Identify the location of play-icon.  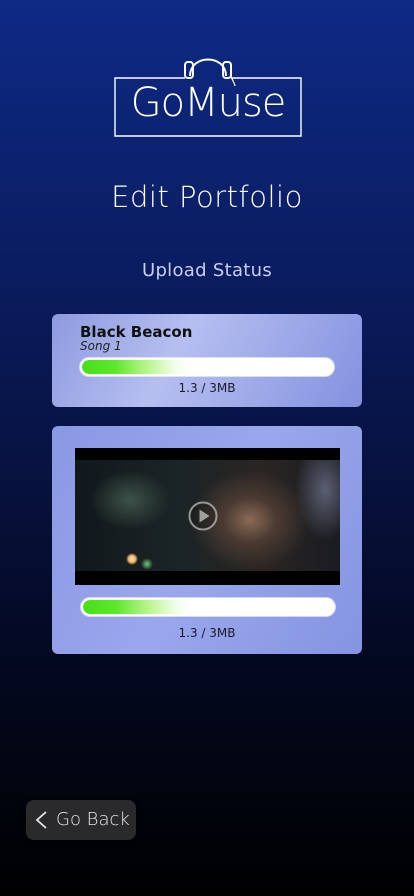
(203, 516).